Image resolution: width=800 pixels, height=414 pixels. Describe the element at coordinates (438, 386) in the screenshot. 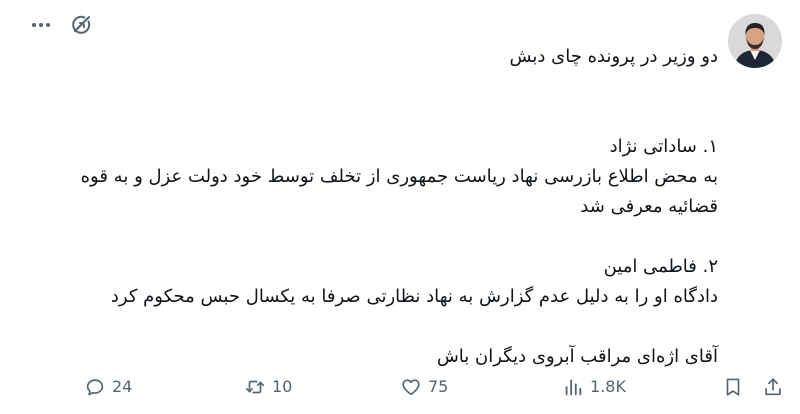

I see `like-count: 75` at that location.